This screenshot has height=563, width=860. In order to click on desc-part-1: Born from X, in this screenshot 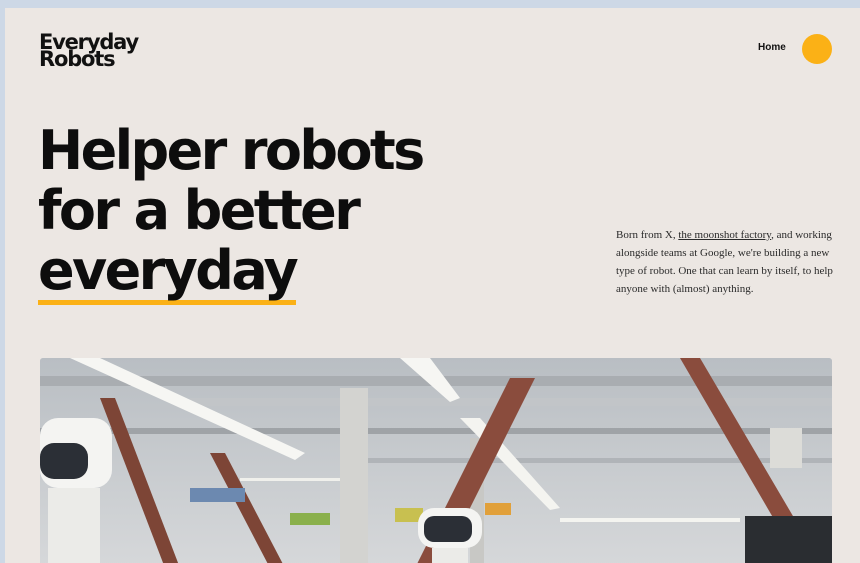, I will do `click(647, 235)`.